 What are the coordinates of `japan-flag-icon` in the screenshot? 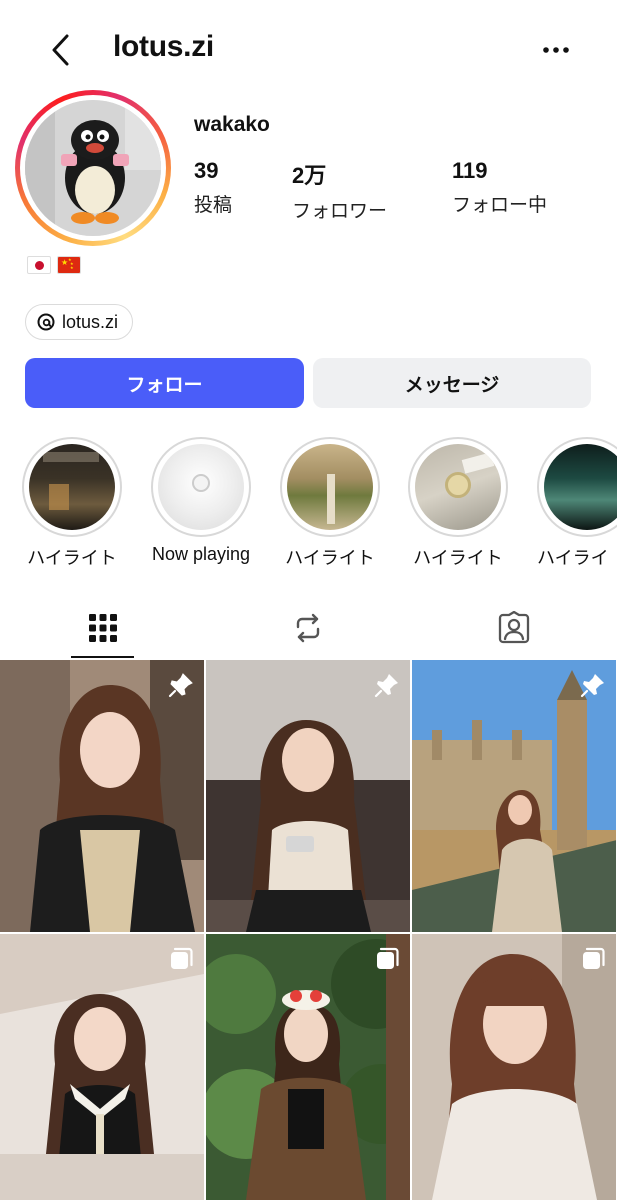 It's located at (39, 265).